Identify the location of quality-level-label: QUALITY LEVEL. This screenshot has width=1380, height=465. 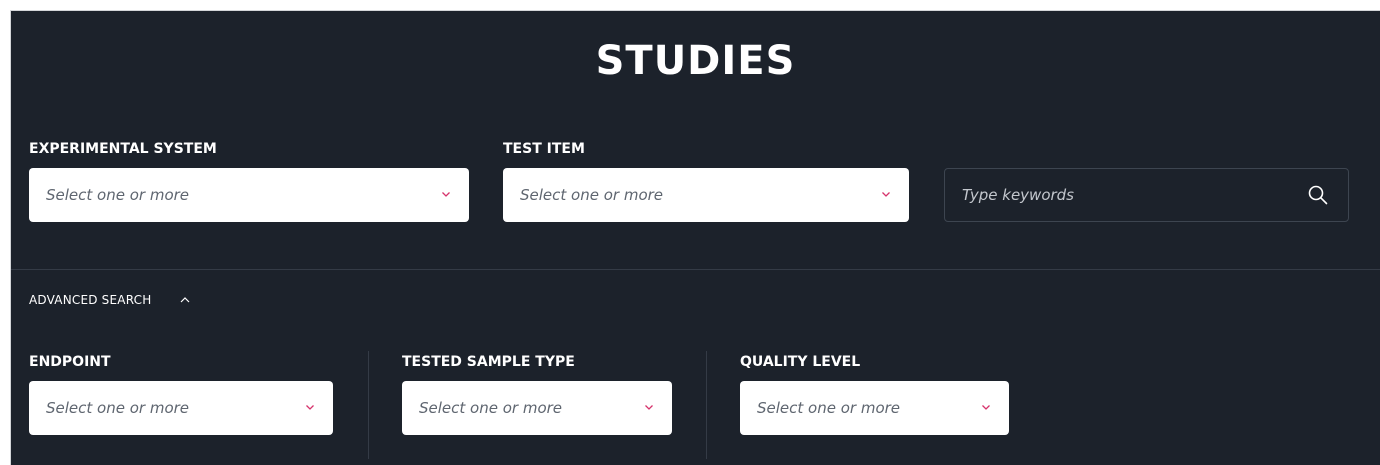
(800, 362).